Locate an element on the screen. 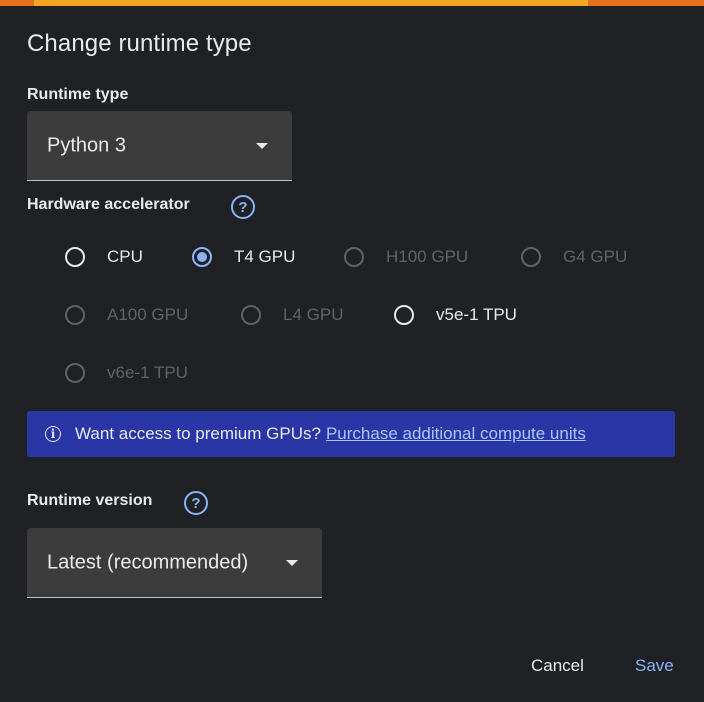 This screenshot has height=702, width=704. hardware-accelerator-label: Hardware accelerator is located at coordinates (108, 204).